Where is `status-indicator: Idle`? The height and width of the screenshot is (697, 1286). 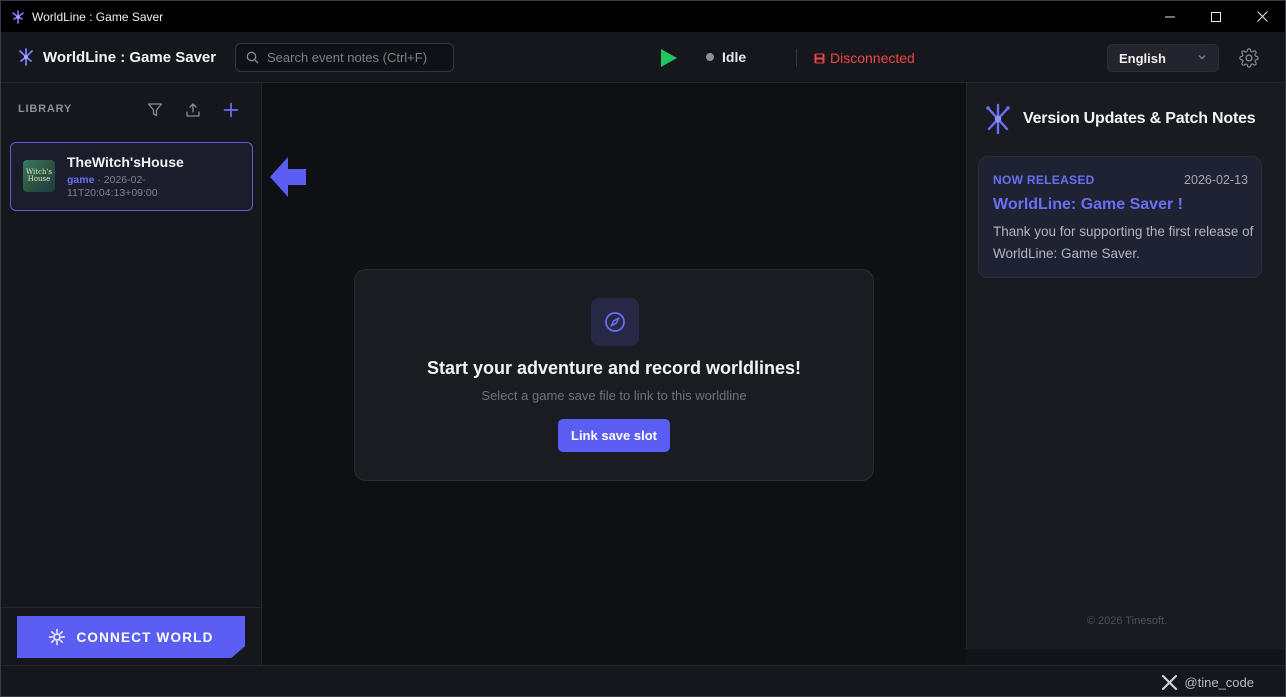
status-indicator: Idle is located at coordinates (726, 57).